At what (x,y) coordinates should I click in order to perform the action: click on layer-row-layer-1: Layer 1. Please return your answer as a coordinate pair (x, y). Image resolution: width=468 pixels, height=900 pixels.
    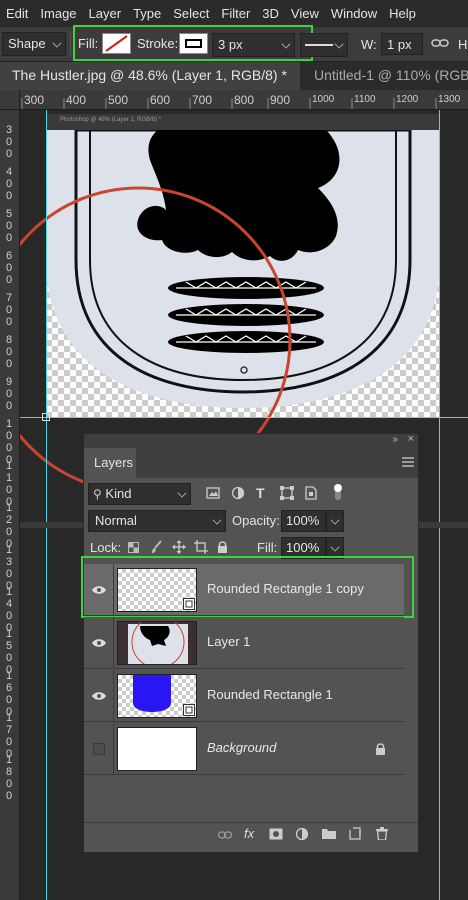
    Looking at the image, I should click on (244, 643).